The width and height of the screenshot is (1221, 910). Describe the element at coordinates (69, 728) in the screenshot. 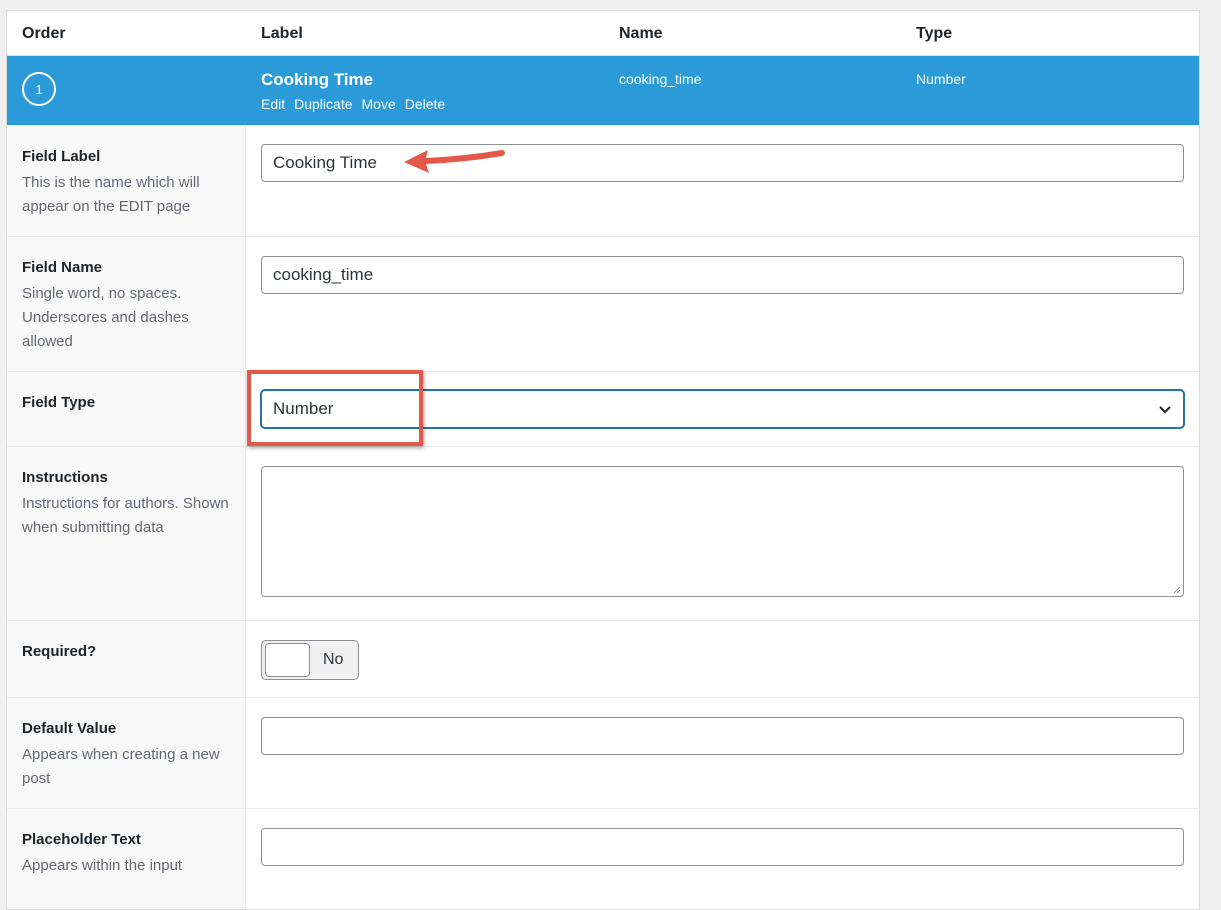

I see `default-value-title: Default Value` at that location.